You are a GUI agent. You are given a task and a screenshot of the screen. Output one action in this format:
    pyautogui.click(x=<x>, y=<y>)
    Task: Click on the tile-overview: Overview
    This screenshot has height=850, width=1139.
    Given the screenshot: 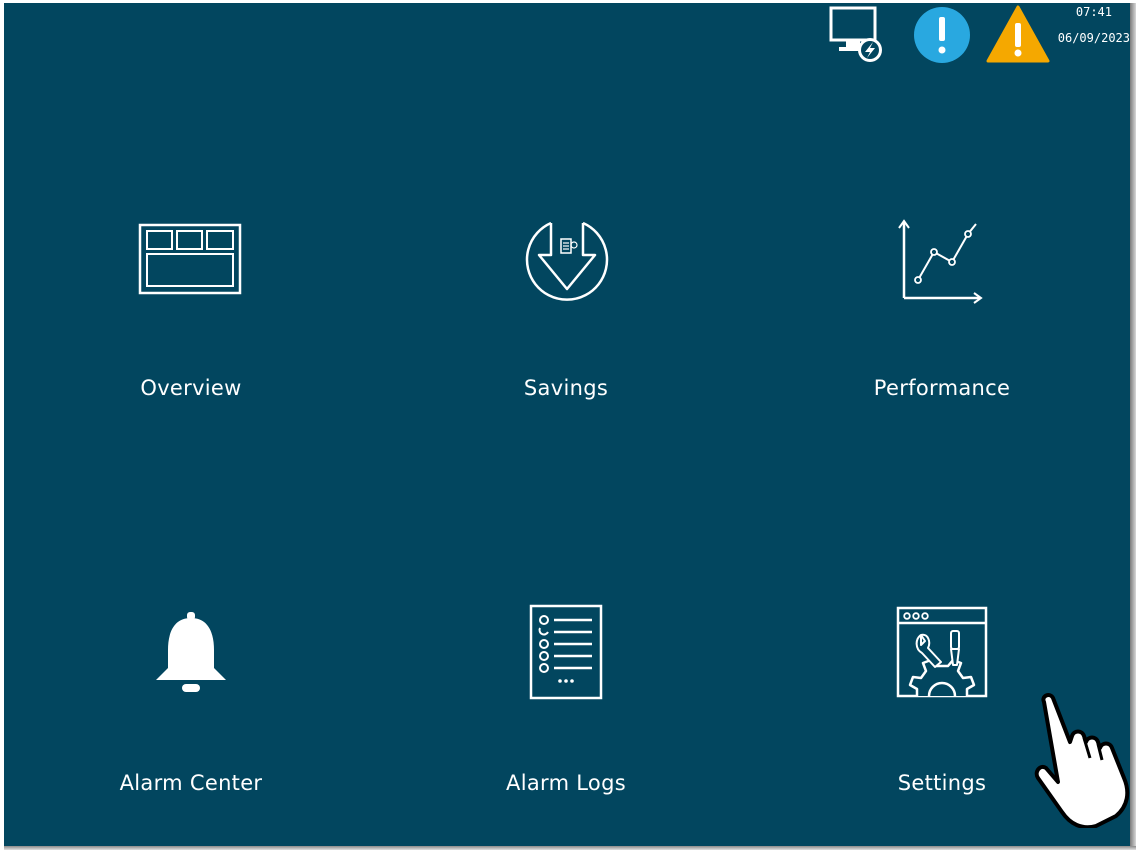 What is the action you would take?
    pyautogui.click(x=191, y=333)
    